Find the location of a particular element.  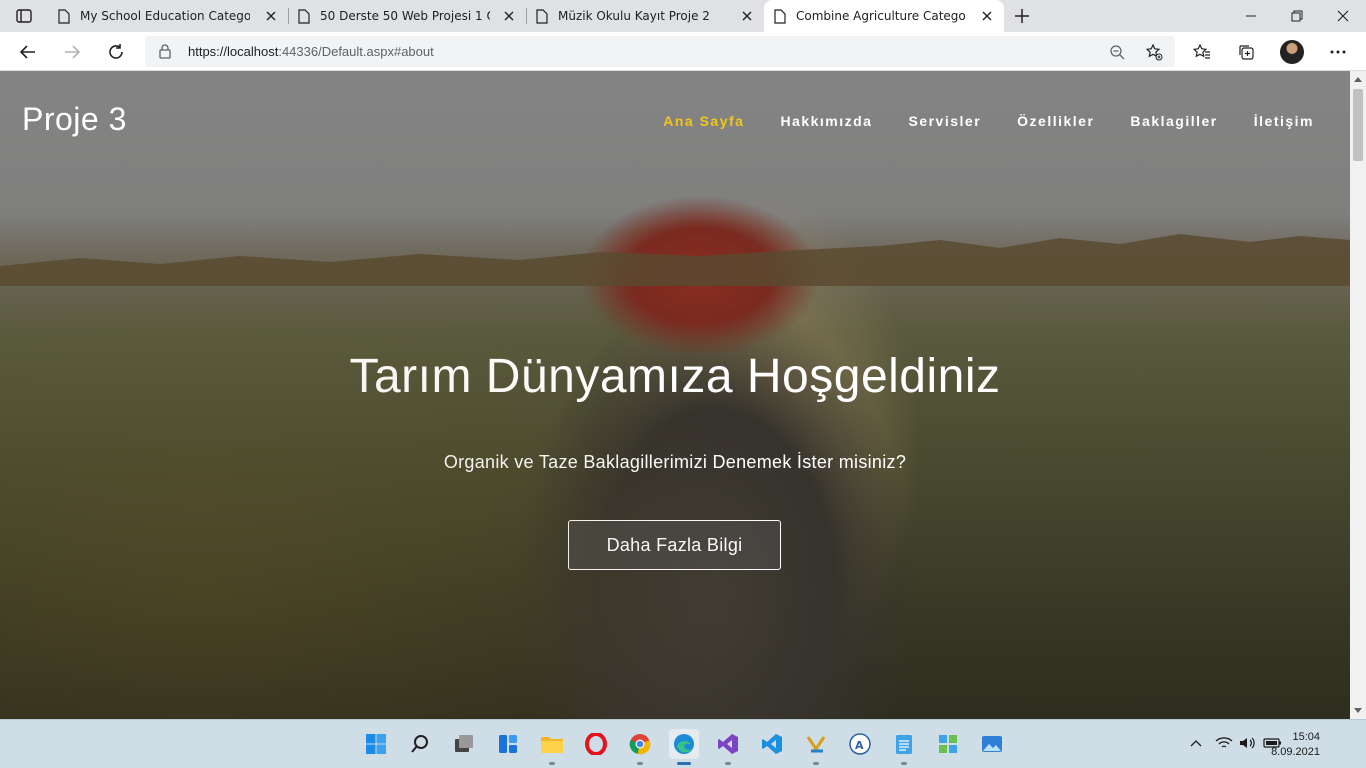

volume-icon is located at coordinates (1248, 743).